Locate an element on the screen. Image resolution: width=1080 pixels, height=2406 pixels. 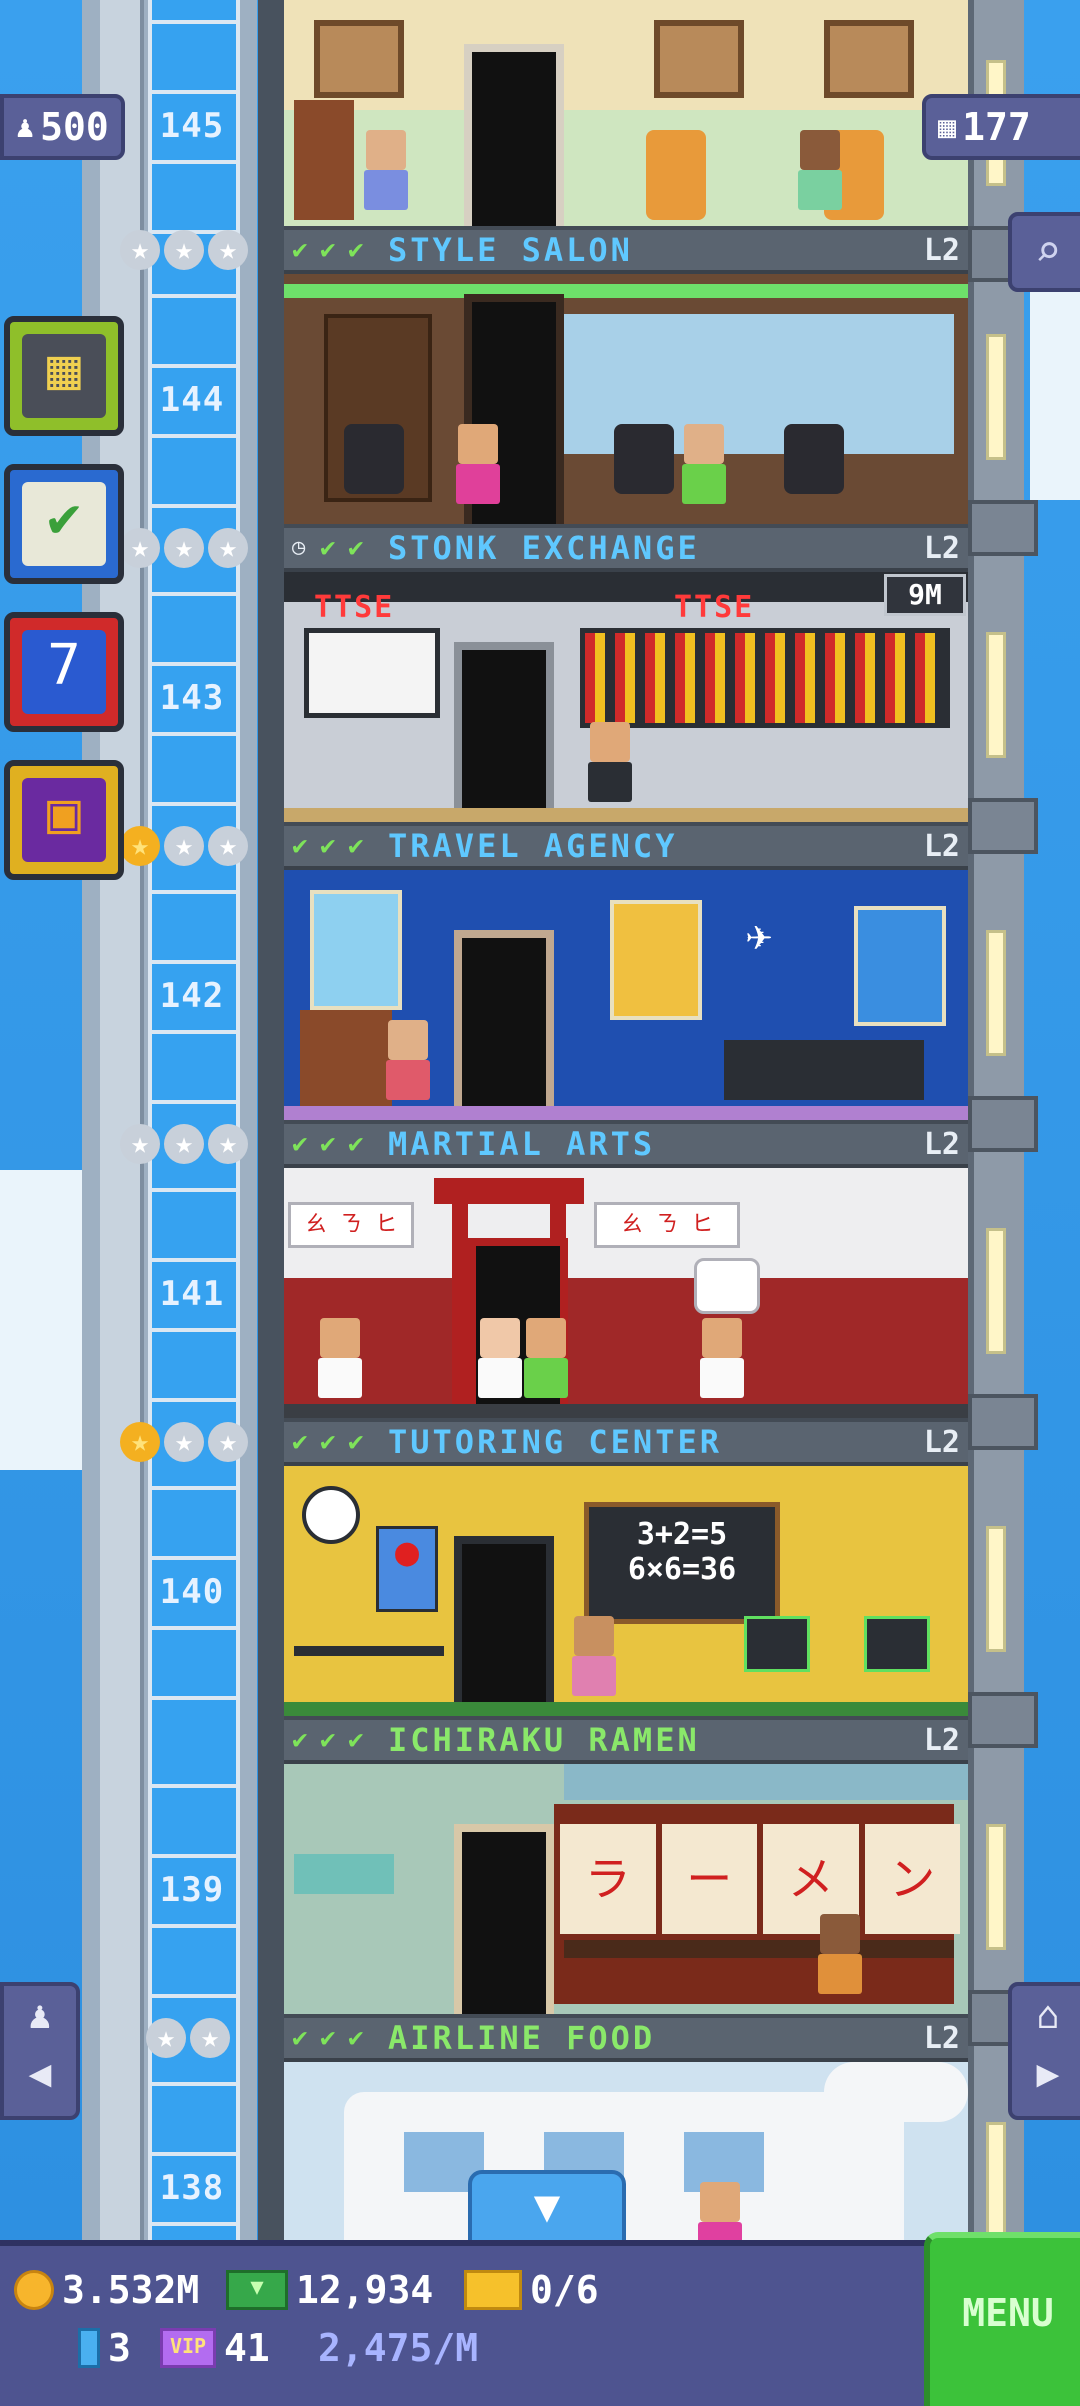
floor-room-travel-agency: 9M TTSE TTSE is located at coordinates (626, 697).